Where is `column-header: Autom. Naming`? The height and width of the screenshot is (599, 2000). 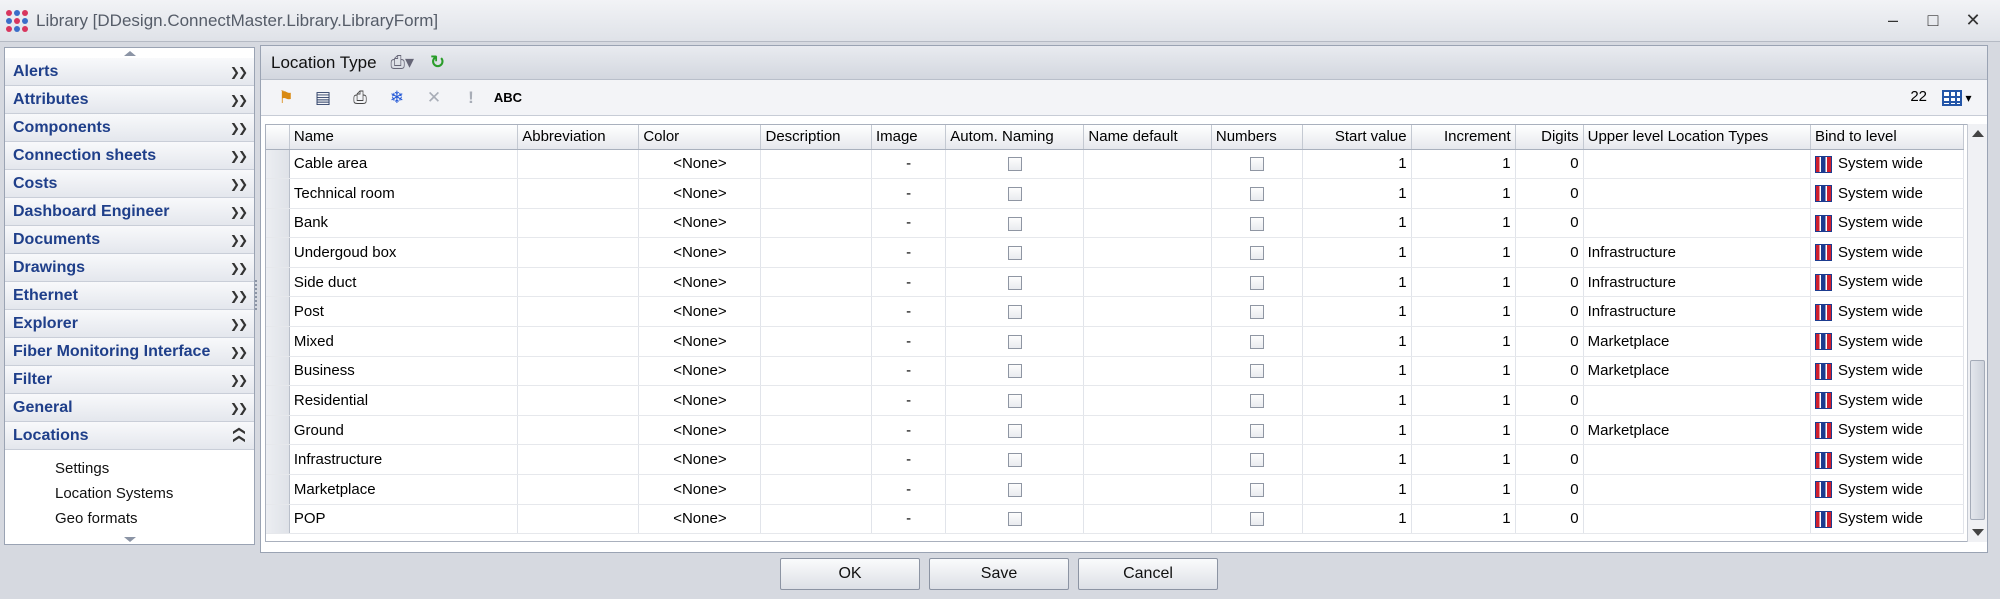
column-header: Autom. Naming is located at coordinates (1015, 137).